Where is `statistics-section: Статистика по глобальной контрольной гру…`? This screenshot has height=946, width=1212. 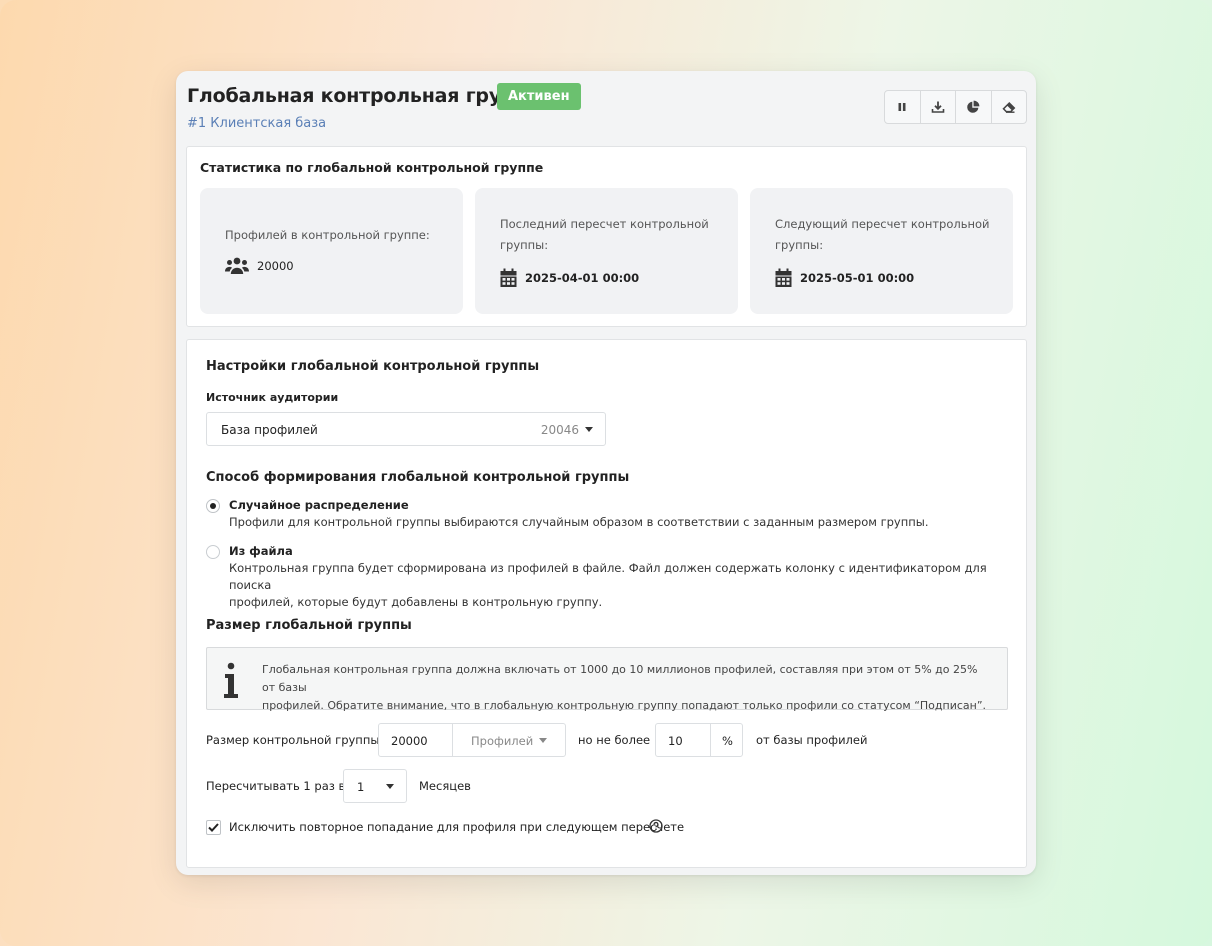 statistics-section: Статистика по глобальной контрольной гру… is located at coordinates (606, 236).